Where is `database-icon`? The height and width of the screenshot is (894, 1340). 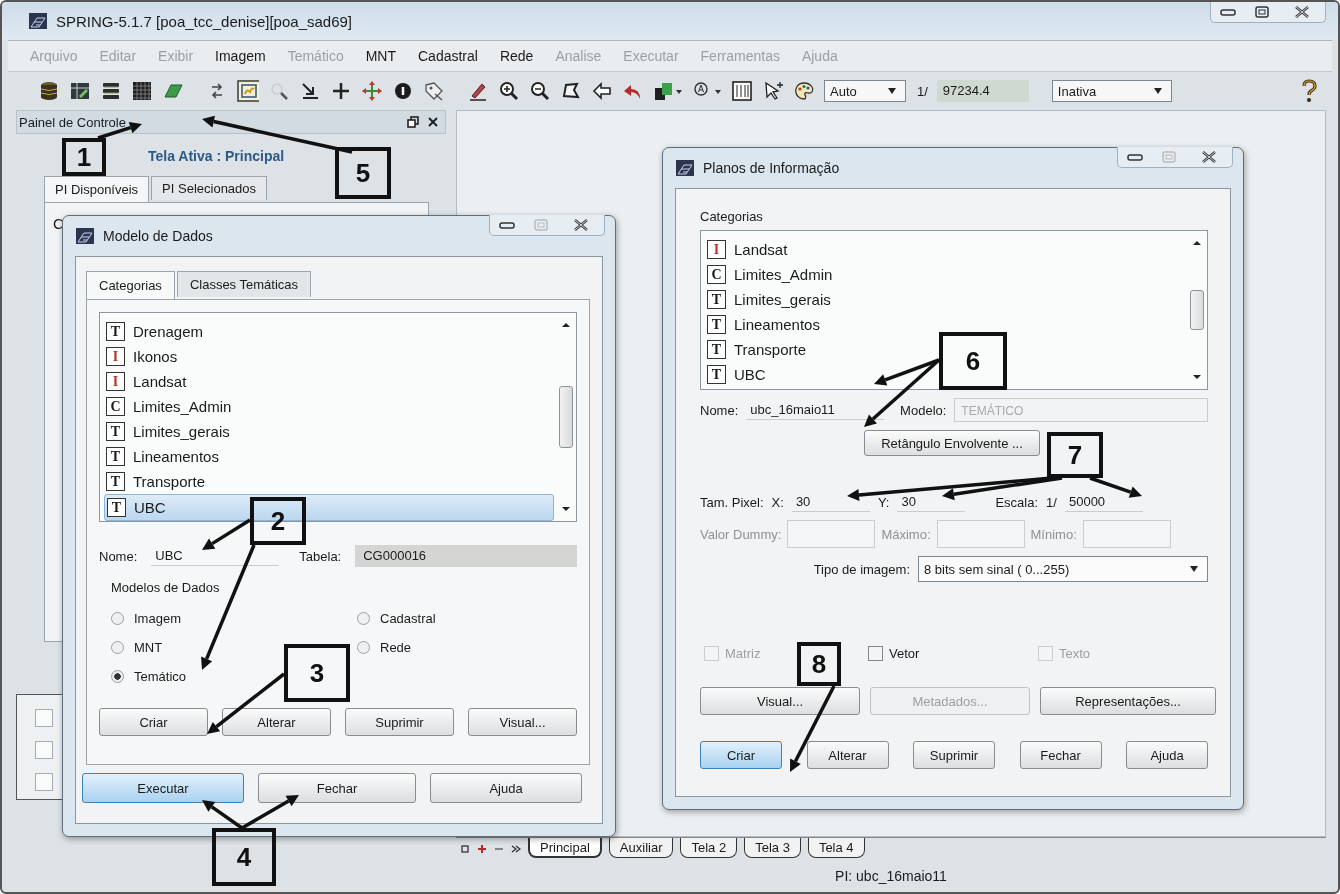 database-icon is located at coordinates (49, 91).